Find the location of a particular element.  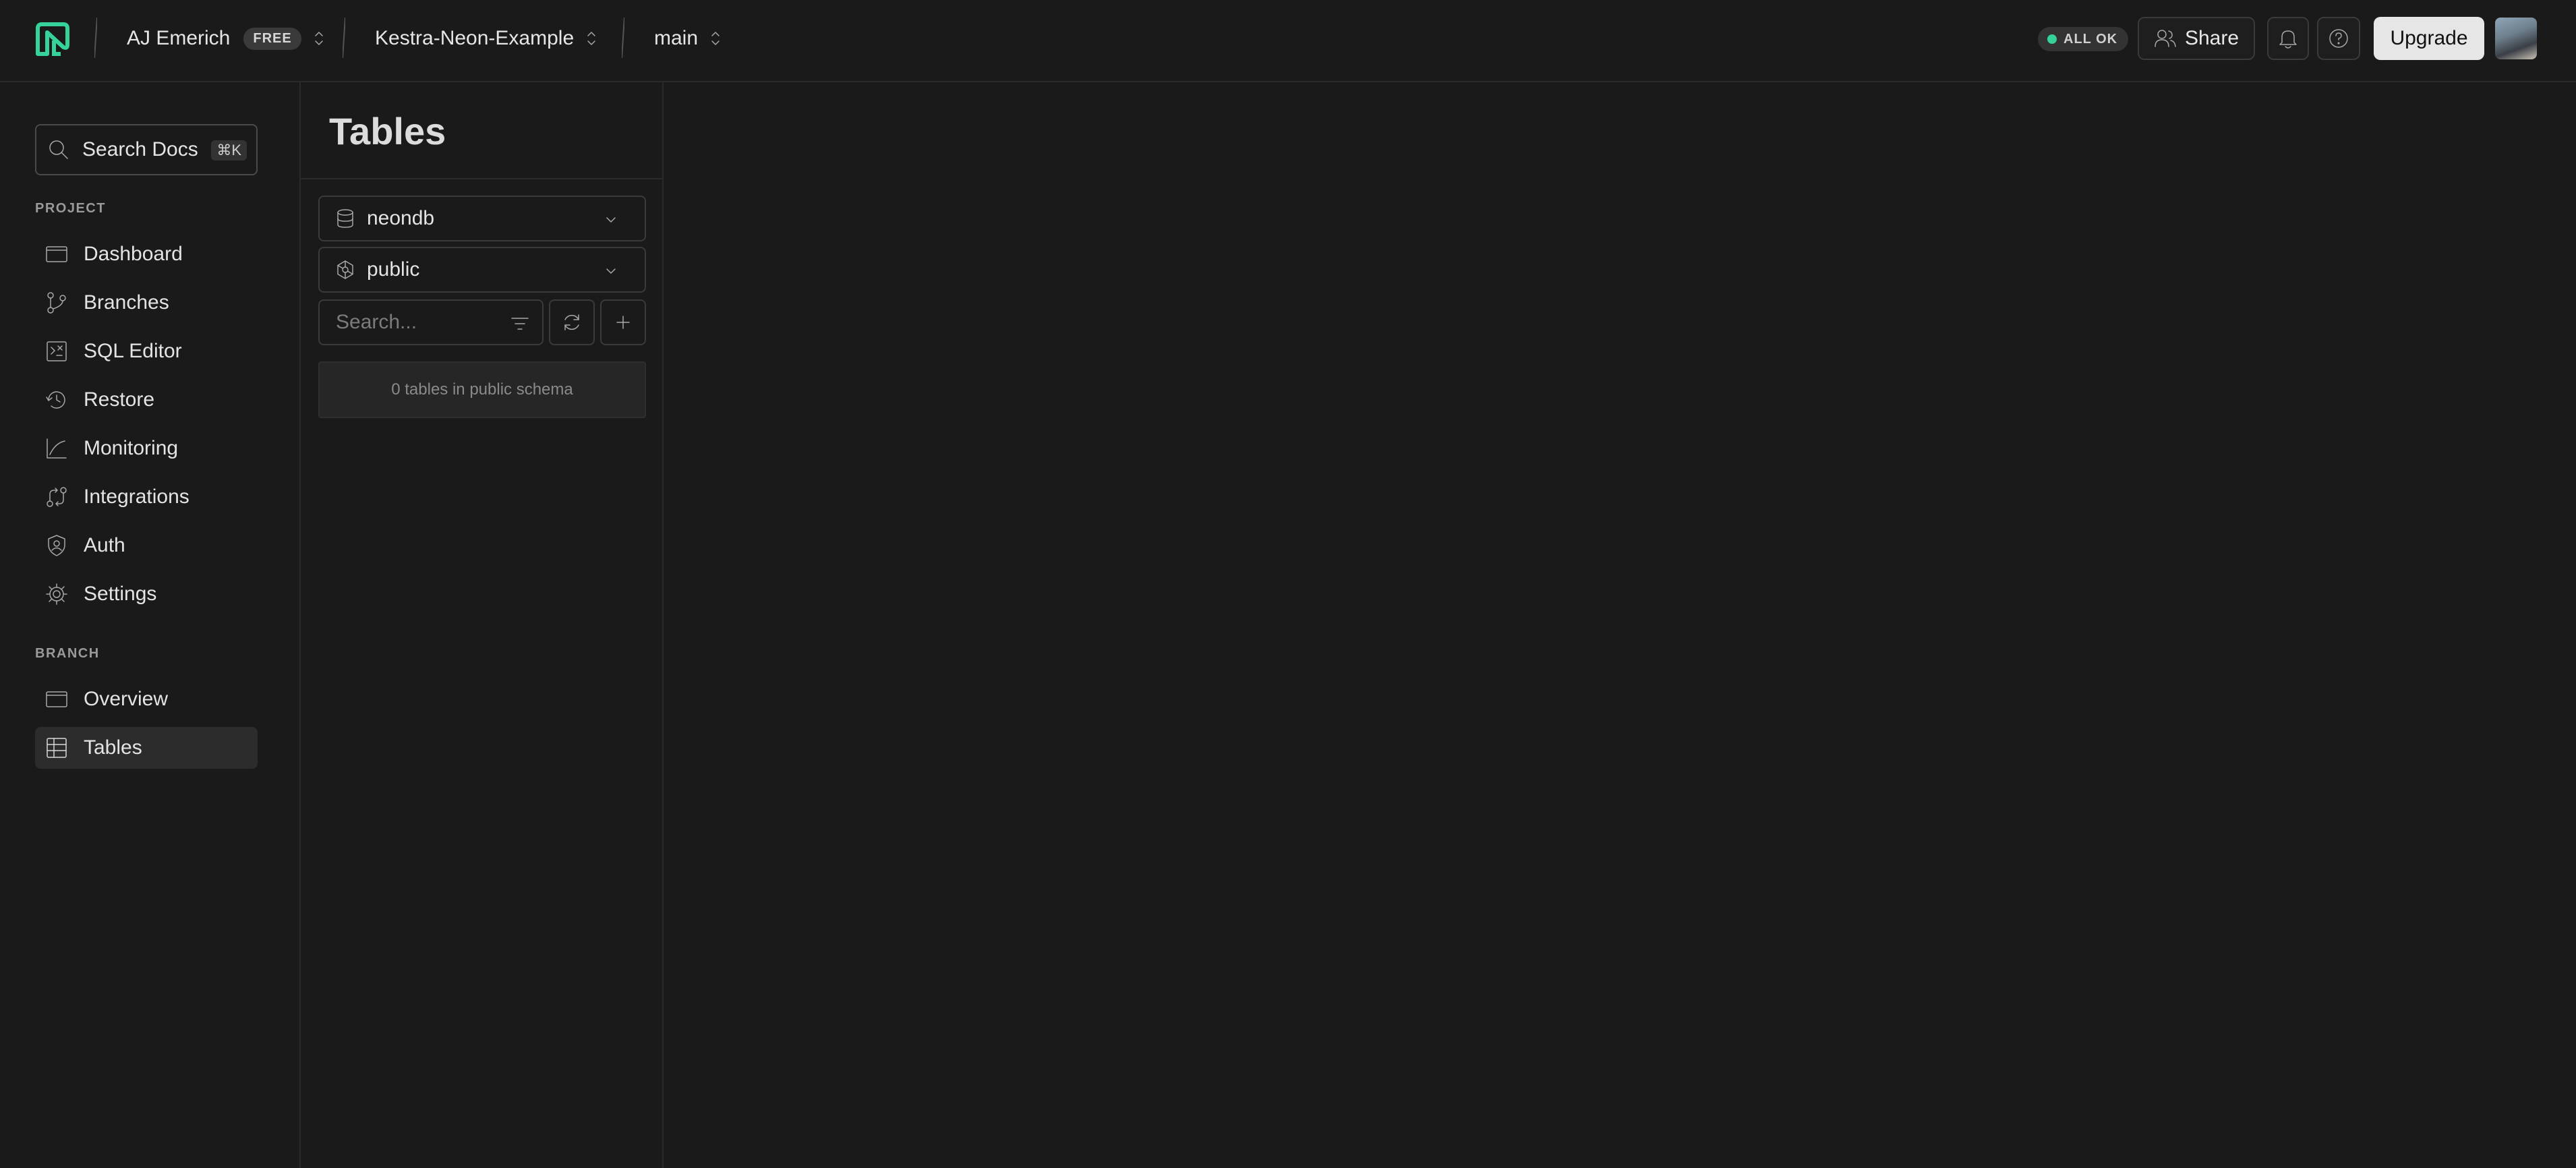

database-value: neondb is located at coordinates (401, 218).